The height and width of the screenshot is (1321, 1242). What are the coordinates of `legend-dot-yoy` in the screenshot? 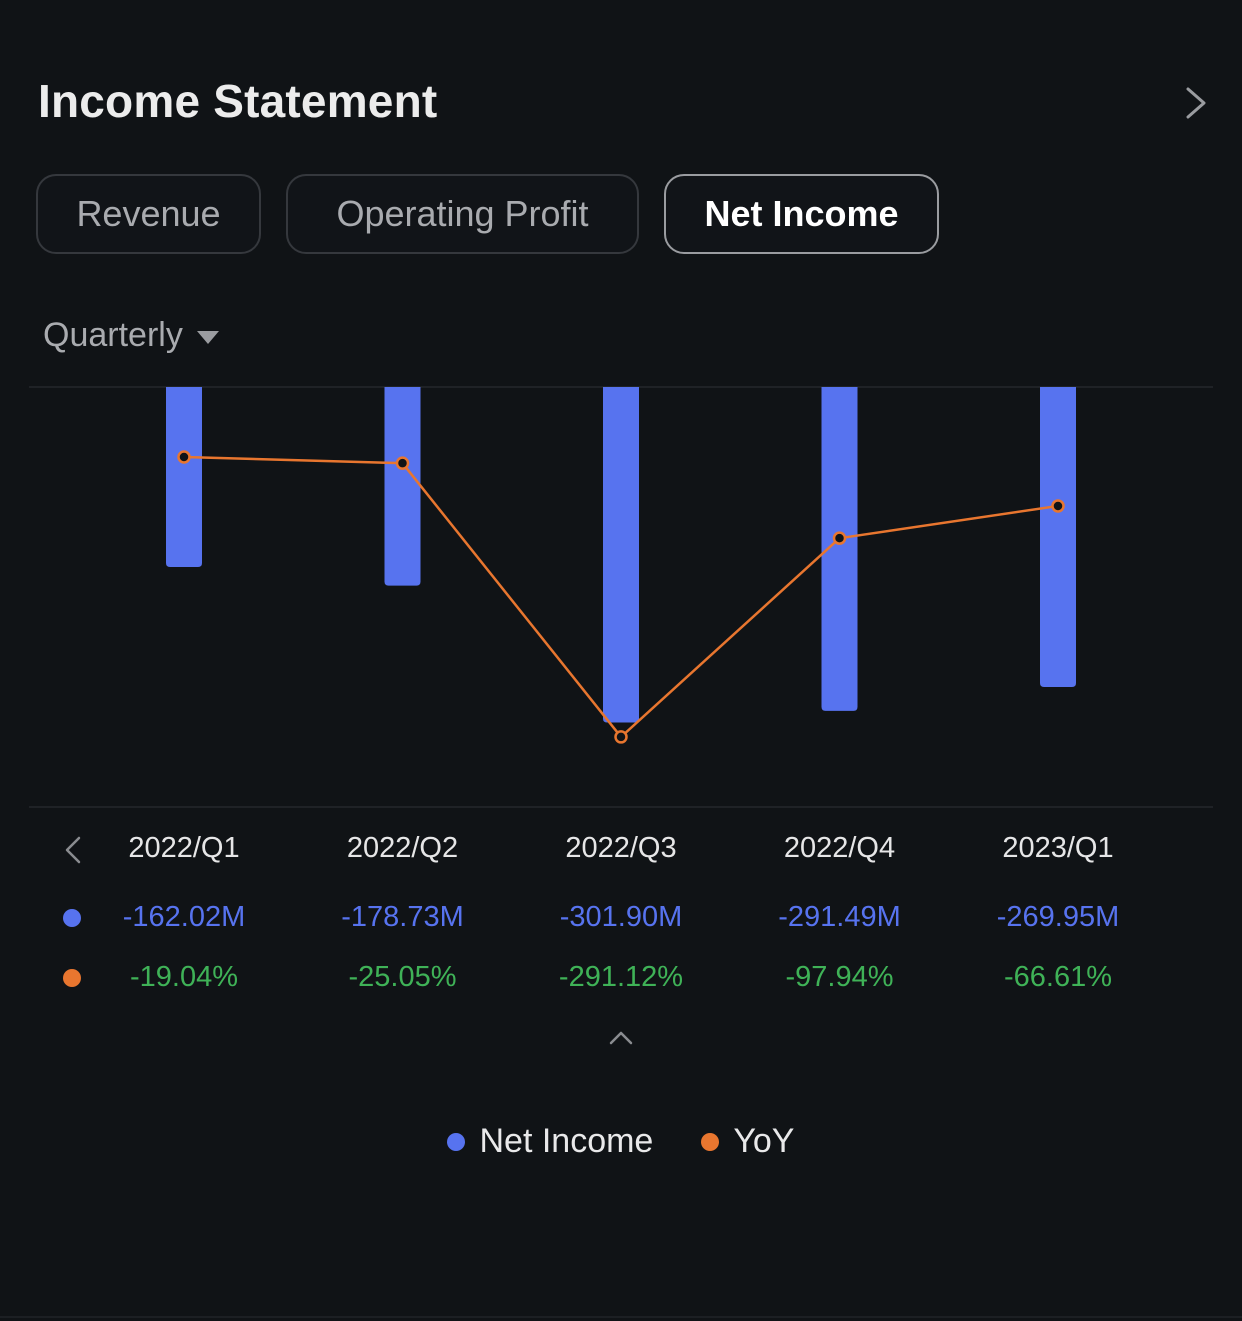 It's located at (710, 1141).